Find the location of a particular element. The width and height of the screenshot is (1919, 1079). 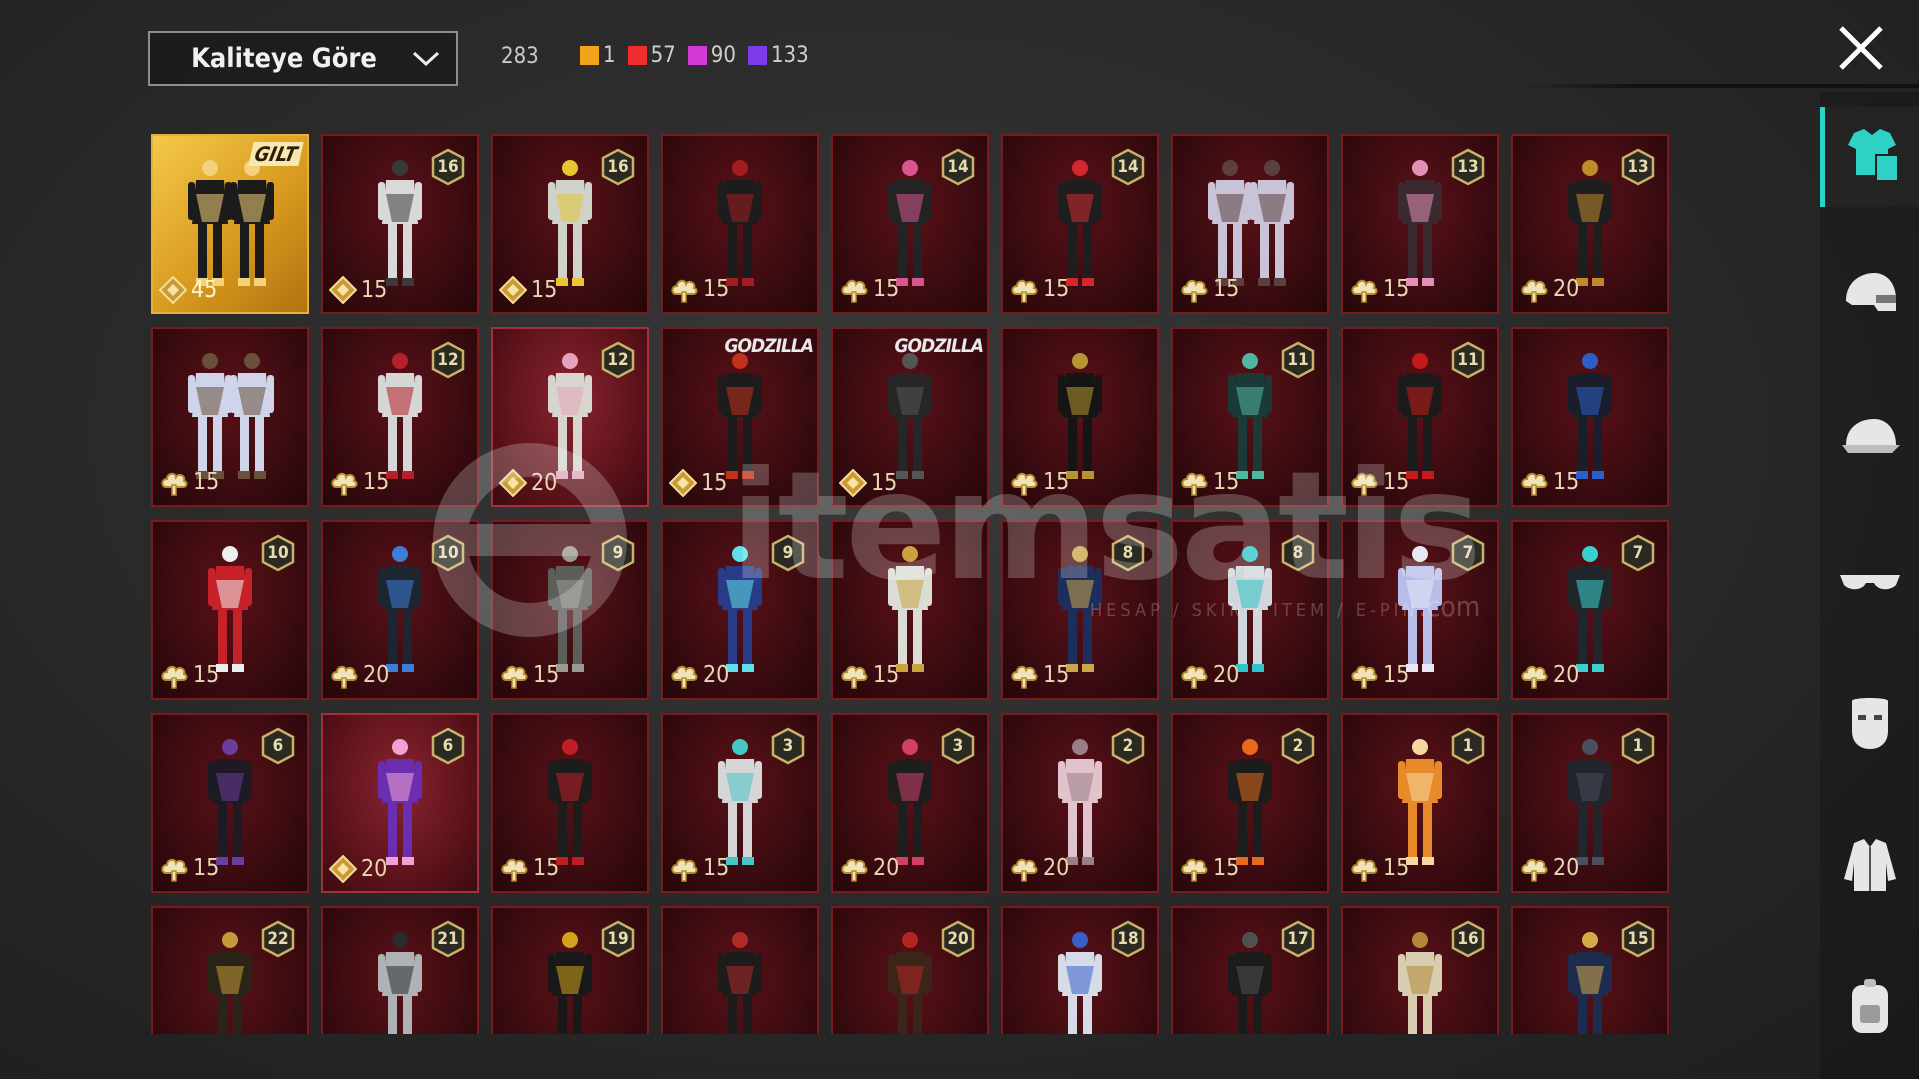

category-tab-cap is located at coordinates (1869, 441).